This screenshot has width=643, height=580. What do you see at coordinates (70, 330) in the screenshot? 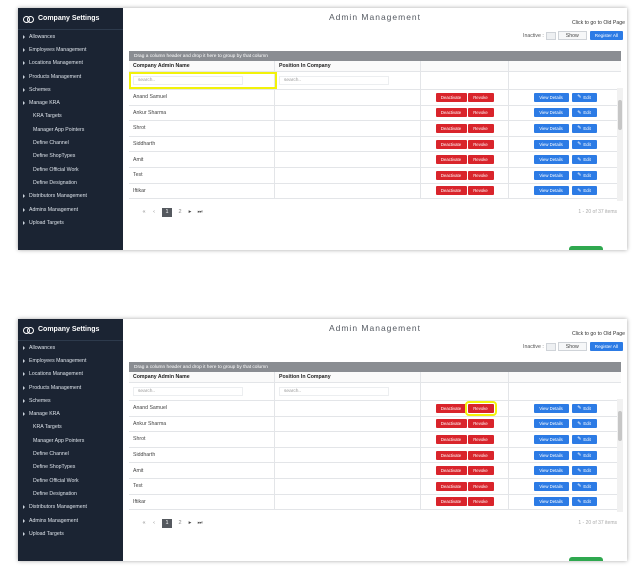
I see `sidebar-header: Company Settings` at bounding box center [70, 330].